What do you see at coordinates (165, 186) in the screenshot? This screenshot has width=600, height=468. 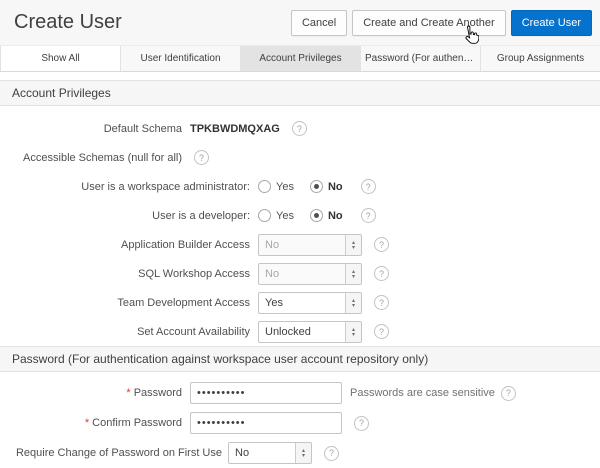 I see `field-label: User is a workspace administrator:` at bounding box center [165, 186].